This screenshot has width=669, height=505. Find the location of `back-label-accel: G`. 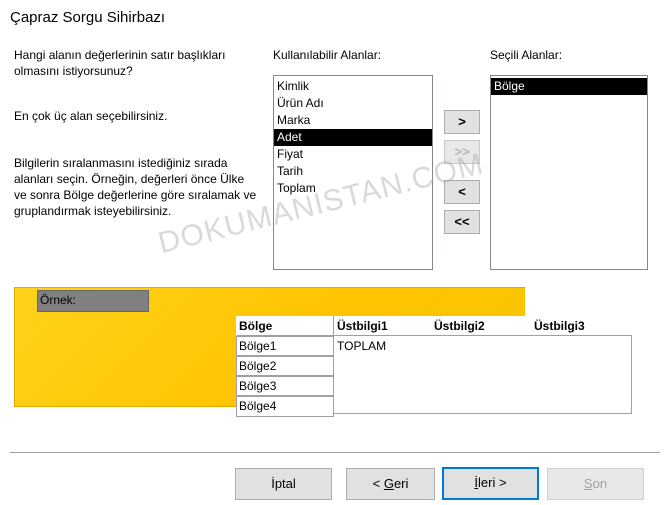

back-label-accel: G is located at coordinates (388, 483).